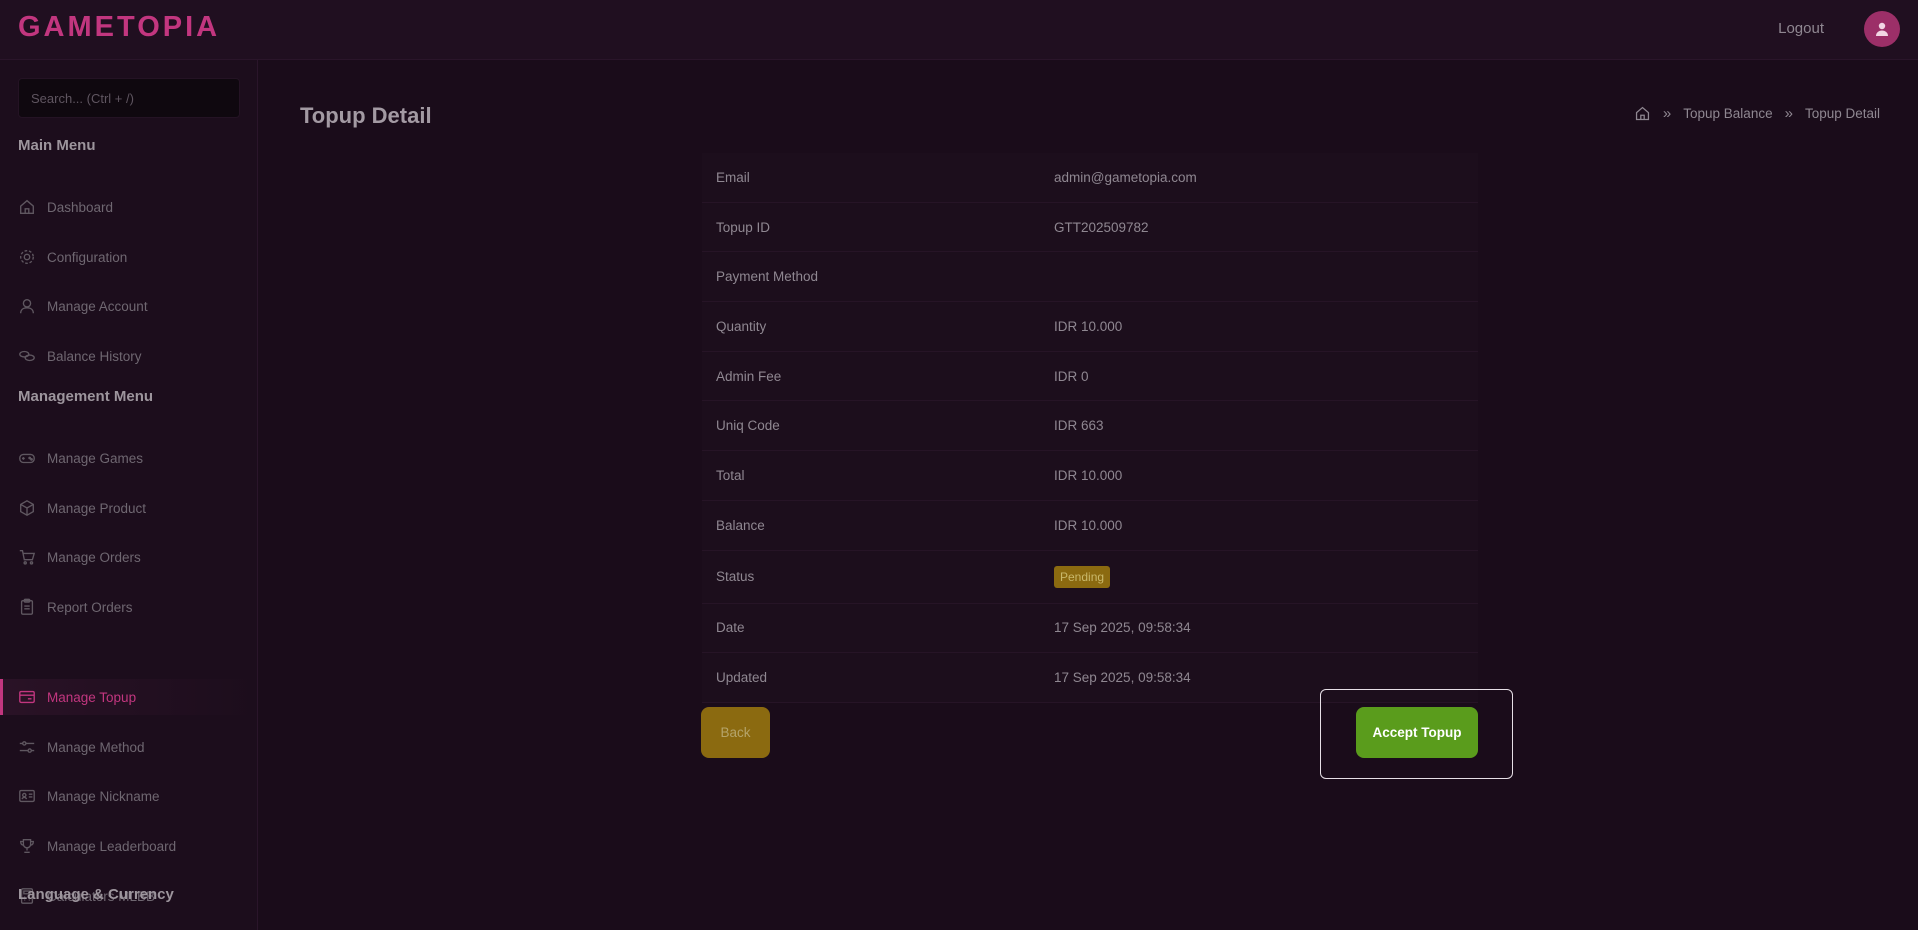 Image resolution: width=1918 pixels, height=930 pixels. I want to click on sidebar-item-label: Manage Nickname, so click(103, 796).